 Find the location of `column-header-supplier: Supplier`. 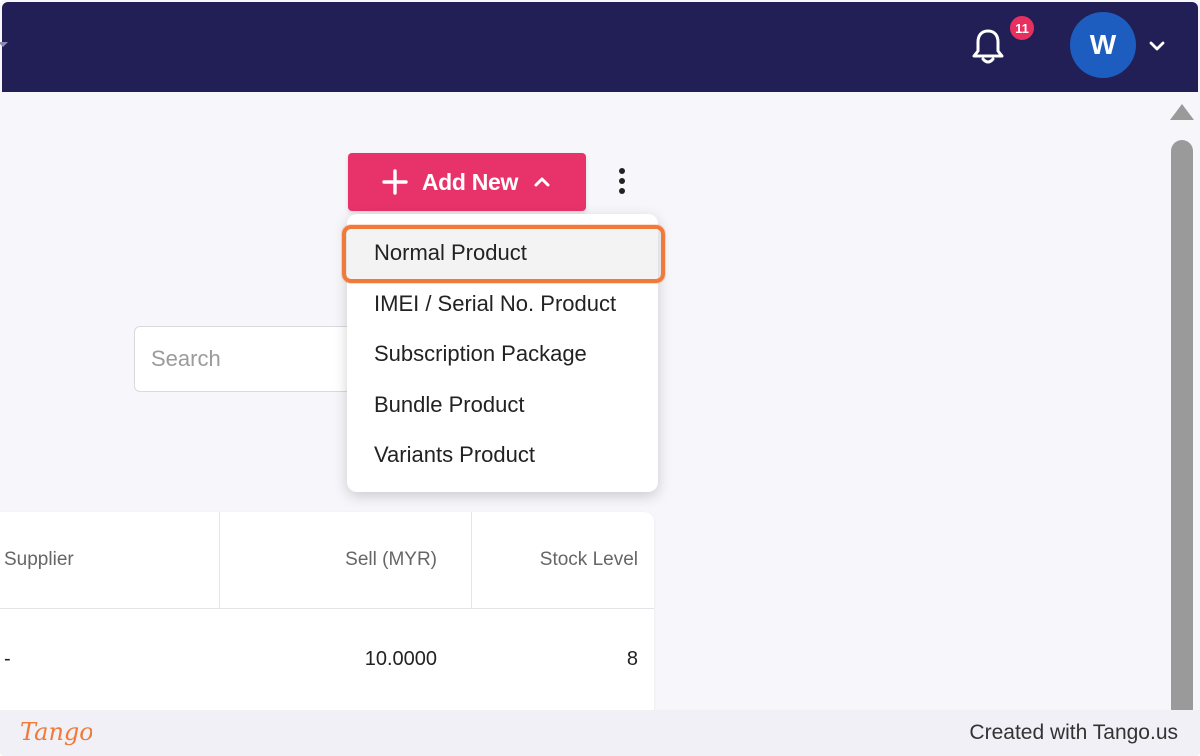

column-header-supplier: Supplier is located at coordinates (109, 560).